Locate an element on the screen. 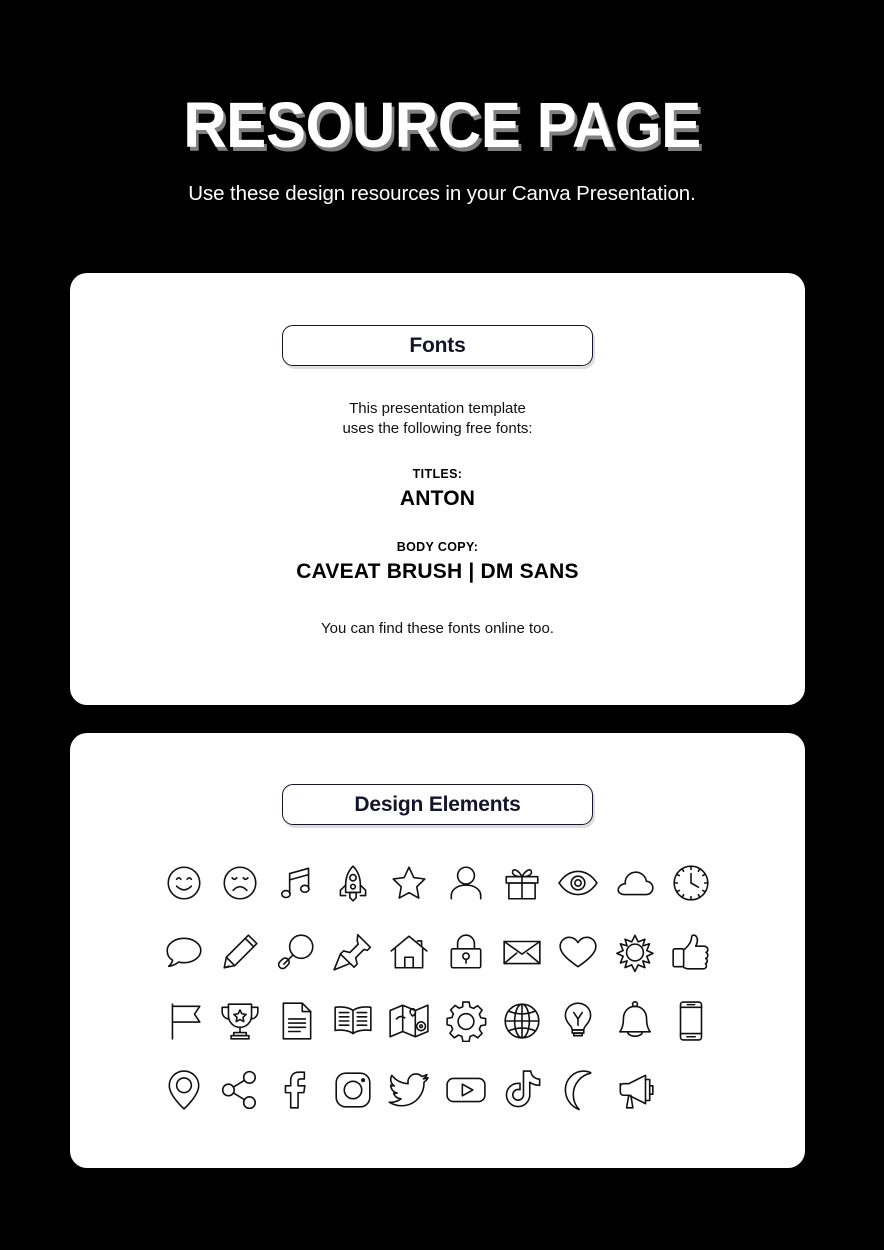 This screenshot has width=884, height=1250. pencil-icon is located at coordinates (240, 952).